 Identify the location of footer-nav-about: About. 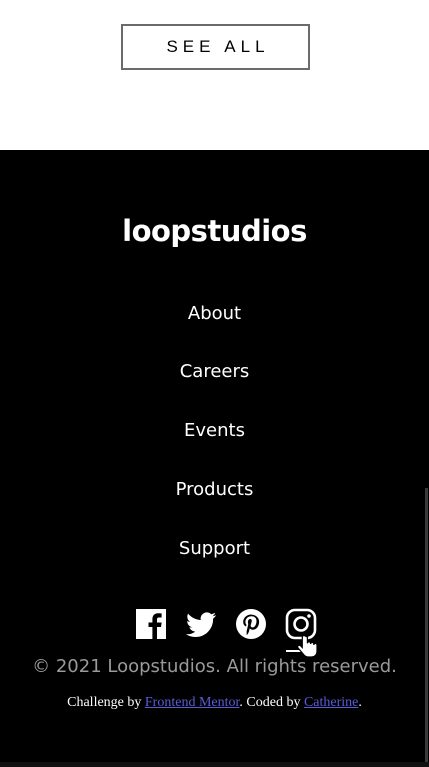
(214, 313).